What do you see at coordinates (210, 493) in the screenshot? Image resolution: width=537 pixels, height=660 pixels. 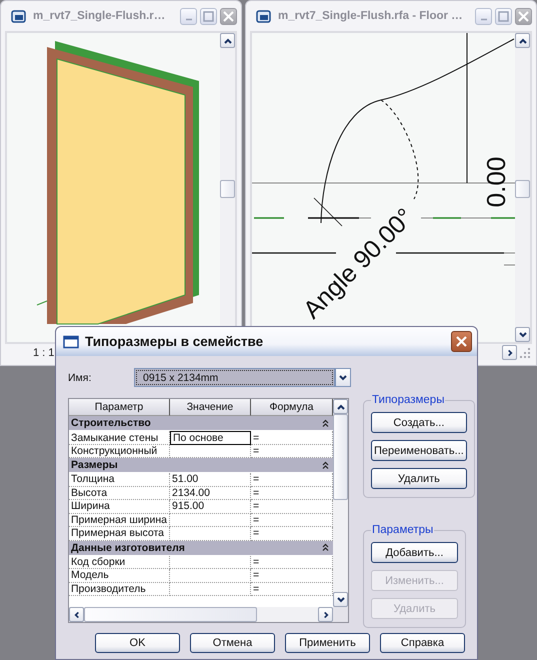 I see `table-cell: 2134.00` at bounding box center [210, 493].